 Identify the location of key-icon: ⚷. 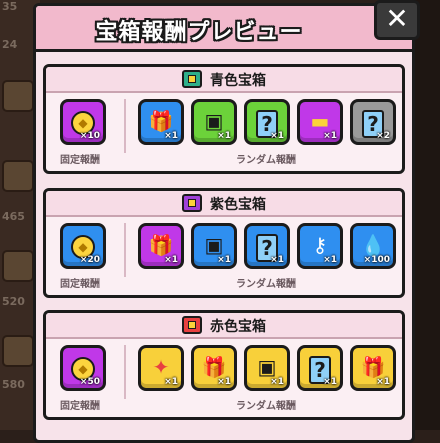
(320, 245).